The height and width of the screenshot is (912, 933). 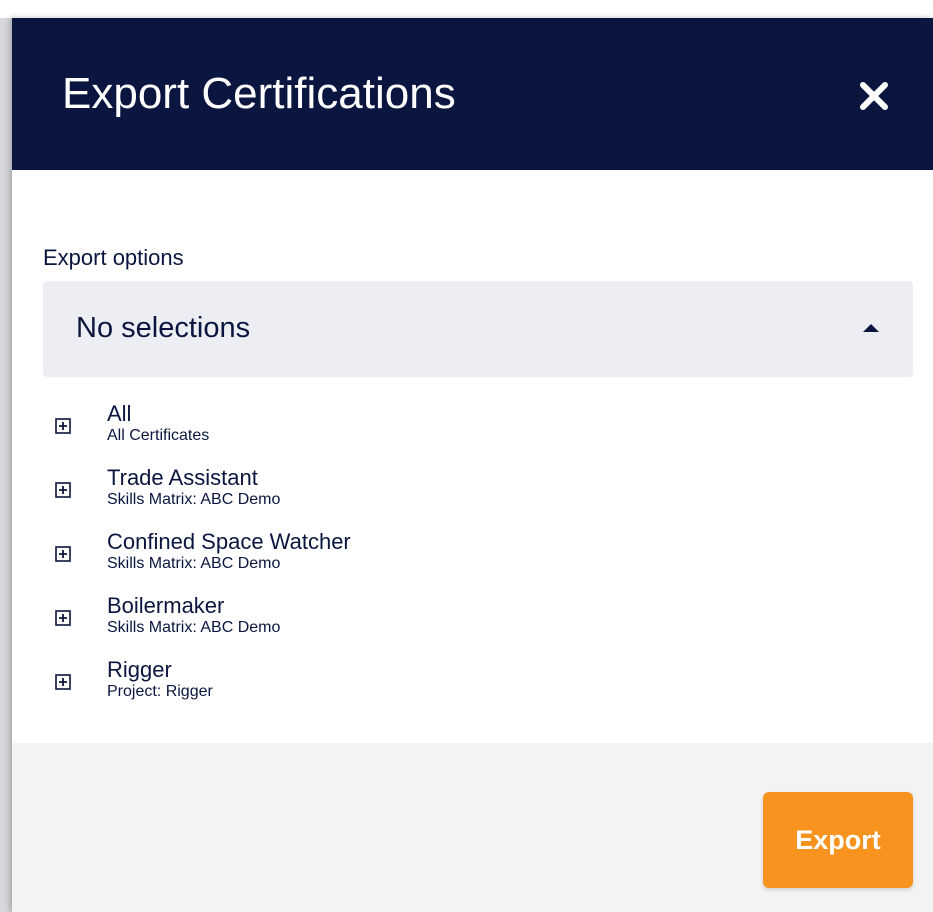 I want to click on export-options-label: Export options, so click(x=113, y=257).